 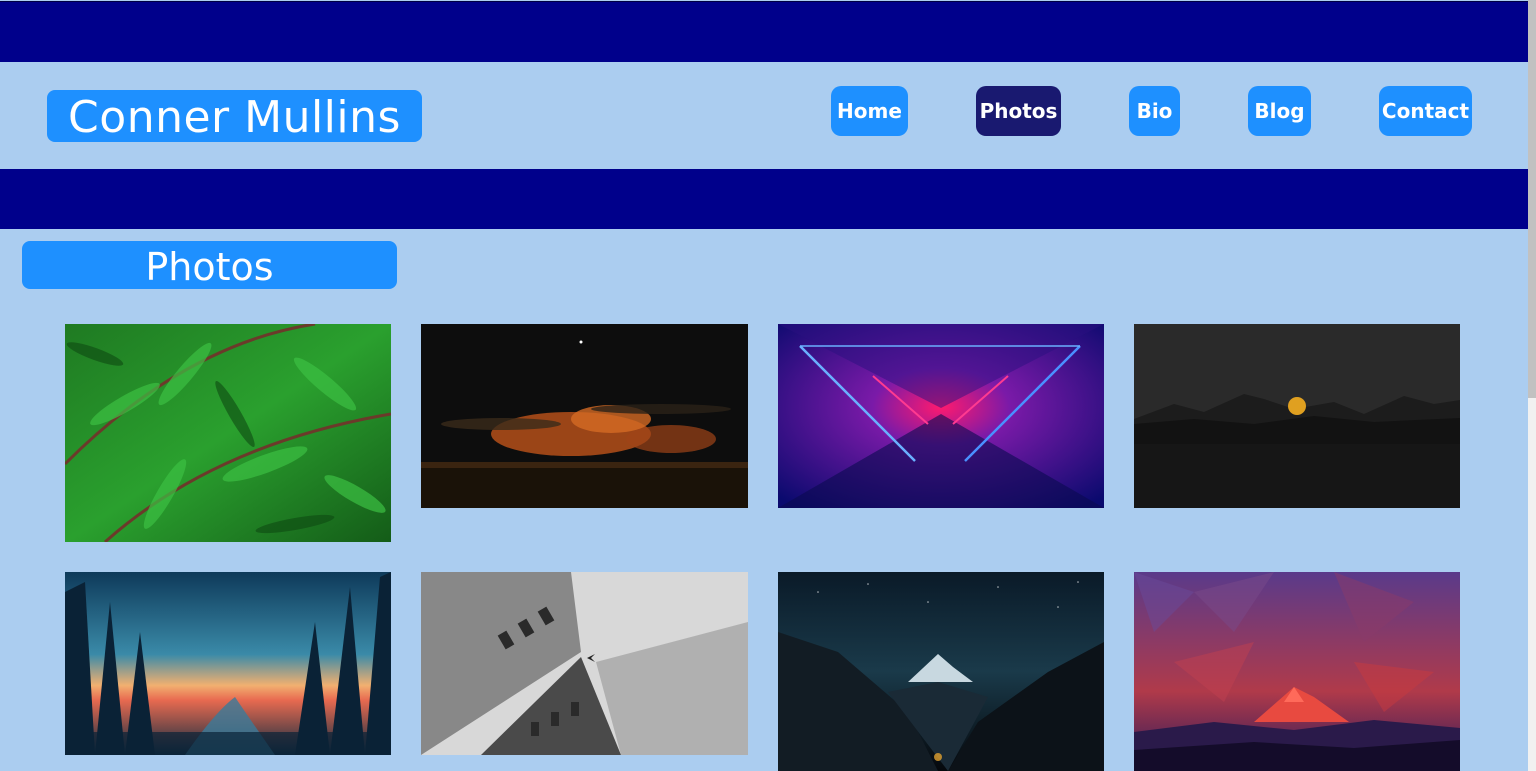 I want to click on photo-forest-sunset, so click(x=228, y=663).